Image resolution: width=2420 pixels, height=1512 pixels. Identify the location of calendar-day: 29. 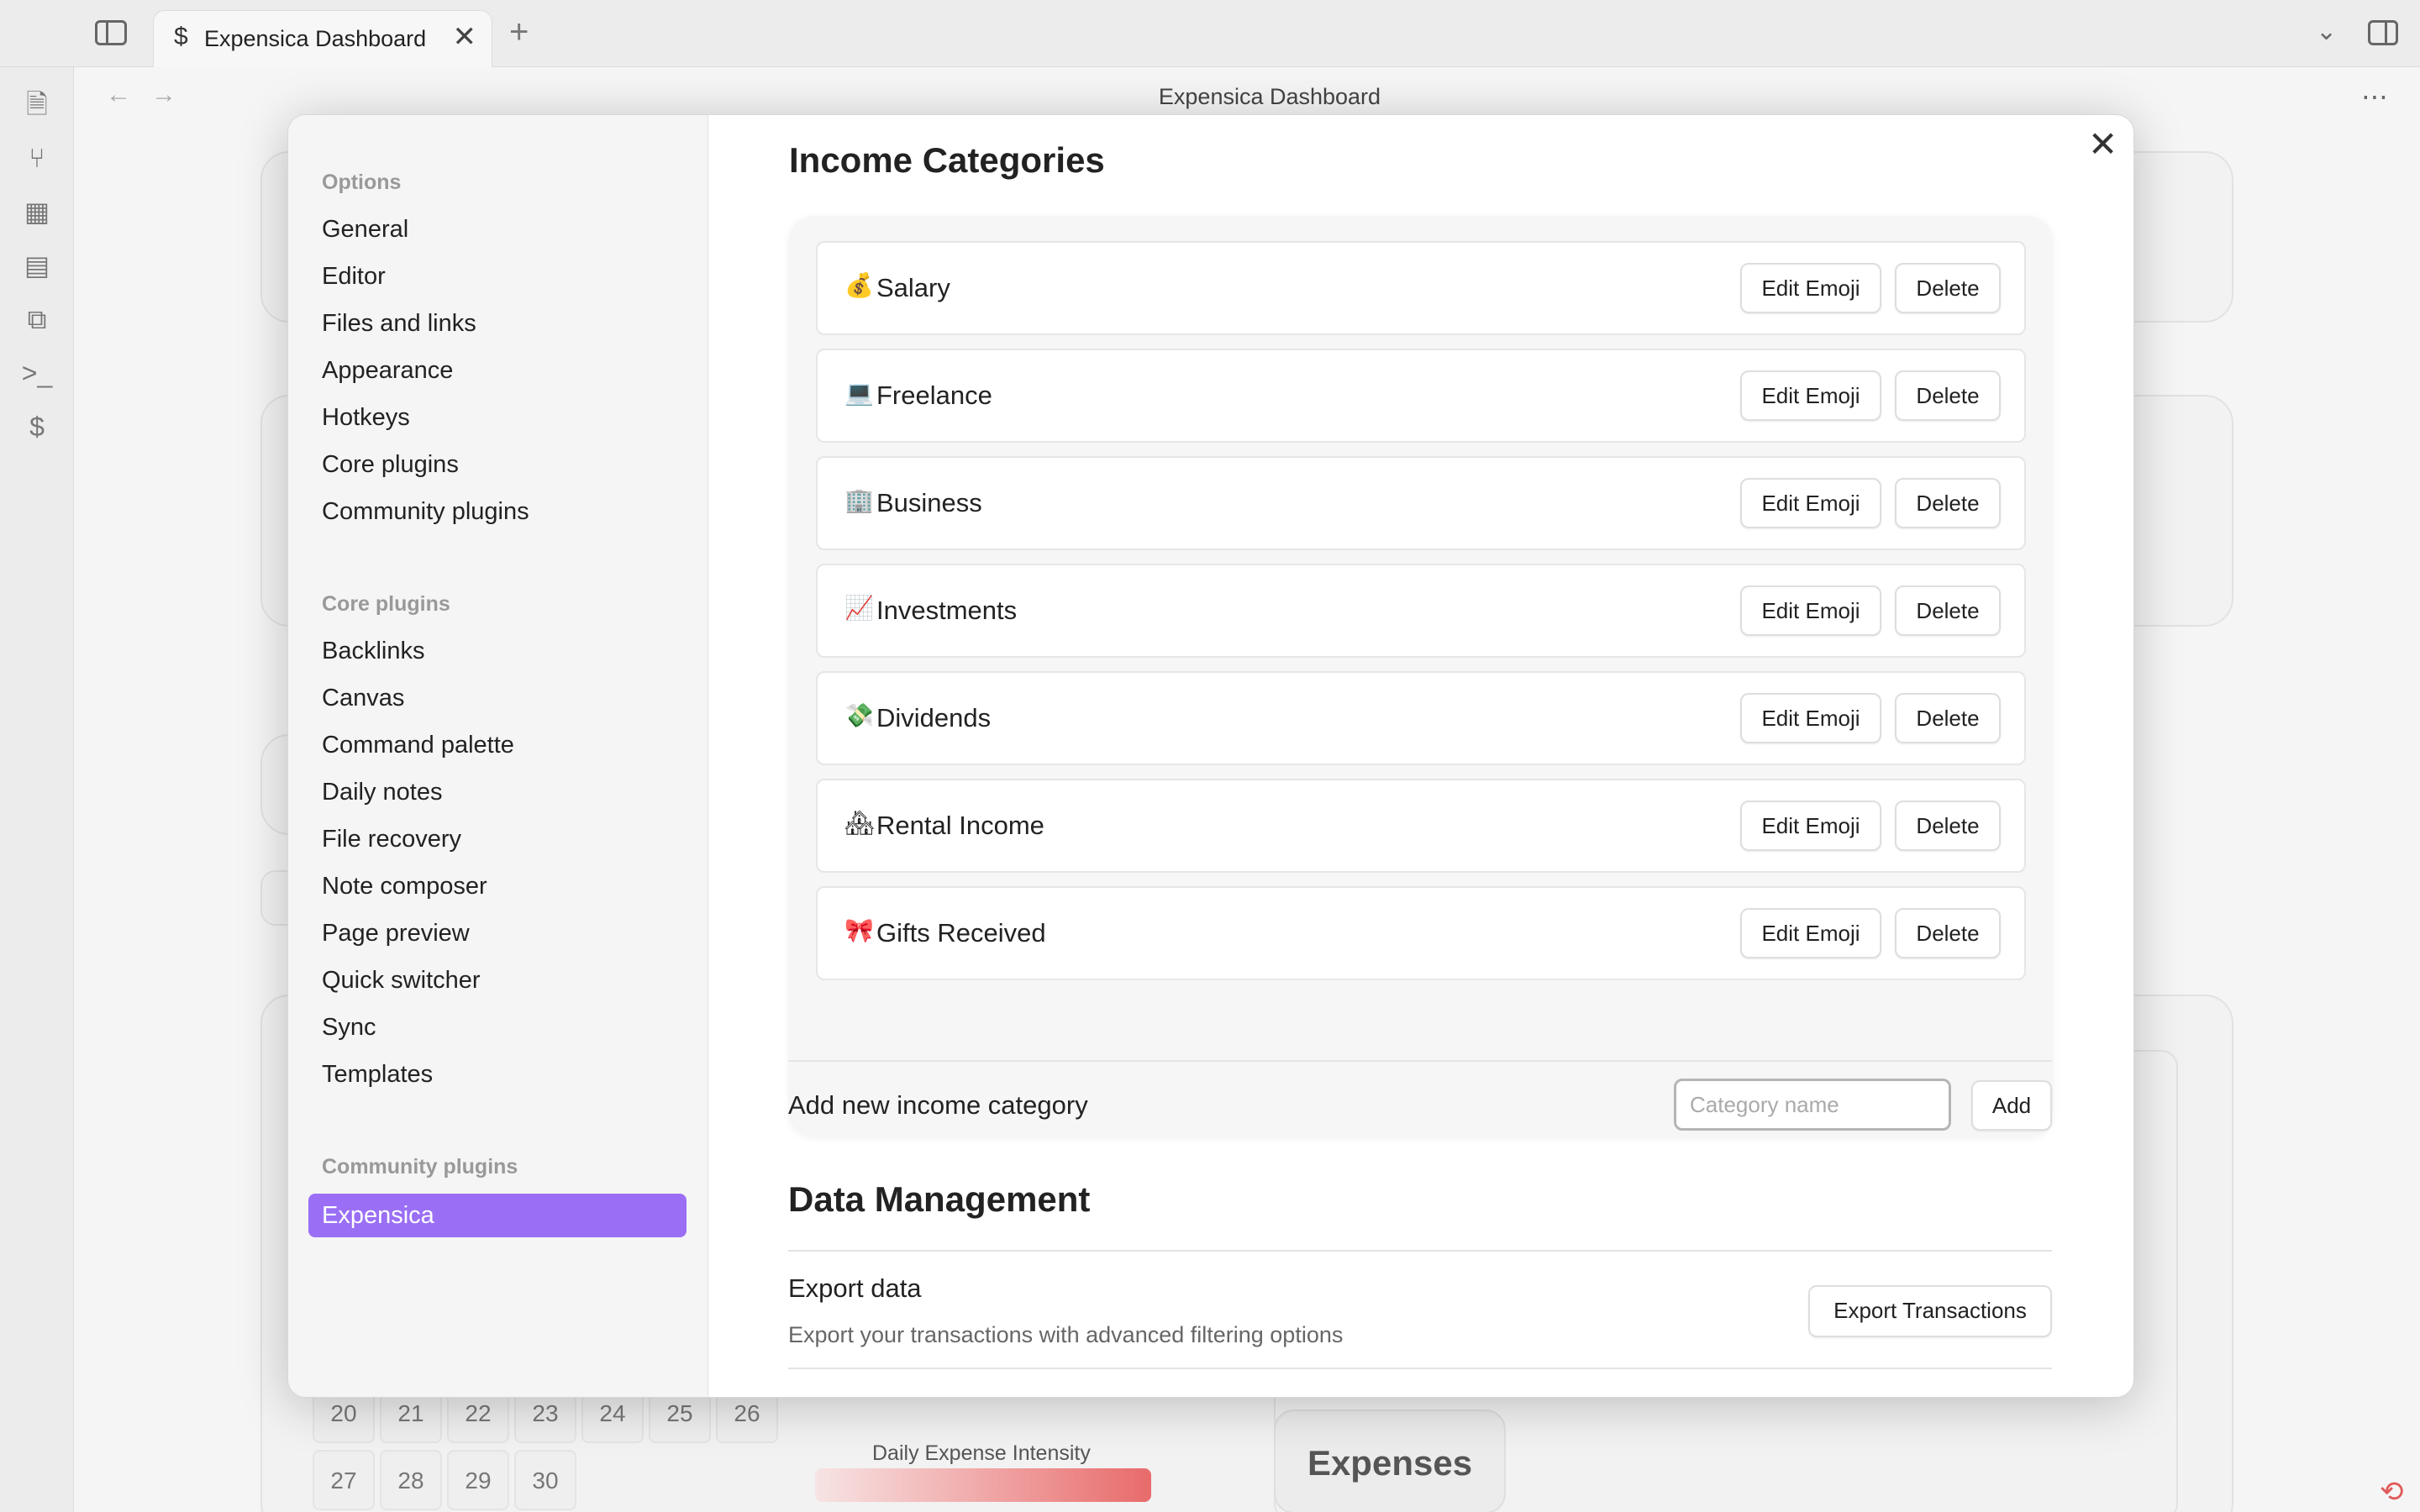
(478, 1480).